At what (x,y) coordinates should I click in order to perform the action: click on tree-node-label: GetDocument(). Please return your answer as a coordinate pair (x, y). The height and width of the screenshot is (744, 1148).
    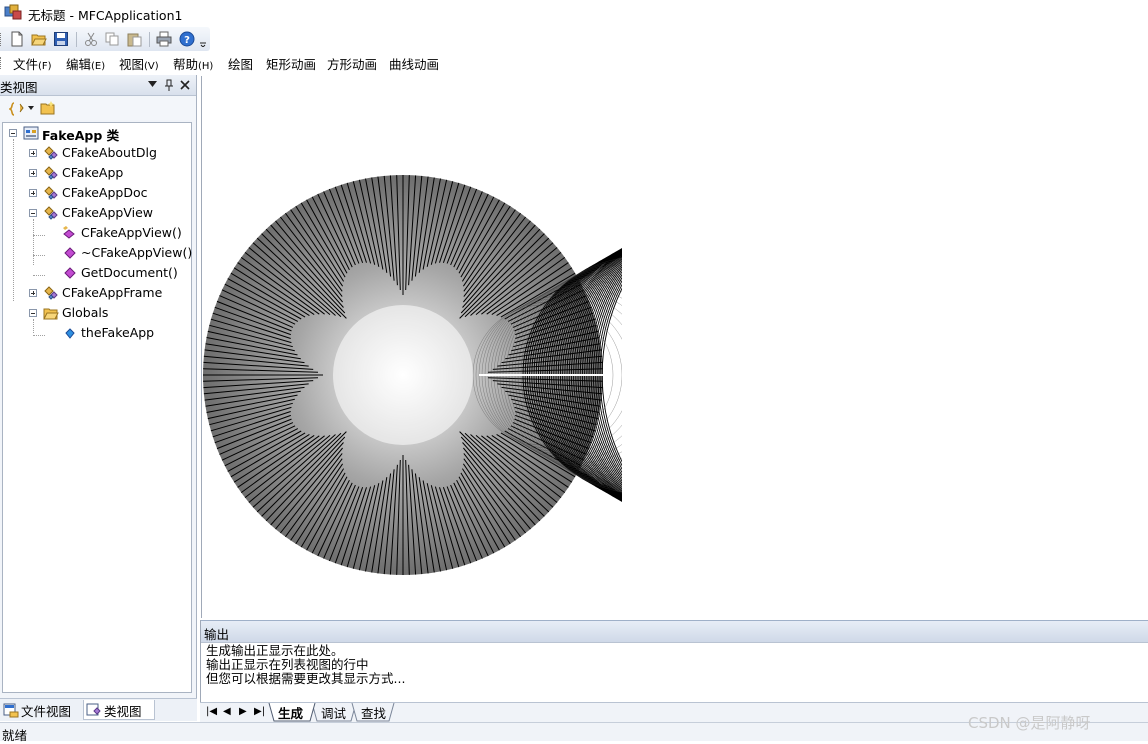
    Looking at the image, I should click on (129, 272).